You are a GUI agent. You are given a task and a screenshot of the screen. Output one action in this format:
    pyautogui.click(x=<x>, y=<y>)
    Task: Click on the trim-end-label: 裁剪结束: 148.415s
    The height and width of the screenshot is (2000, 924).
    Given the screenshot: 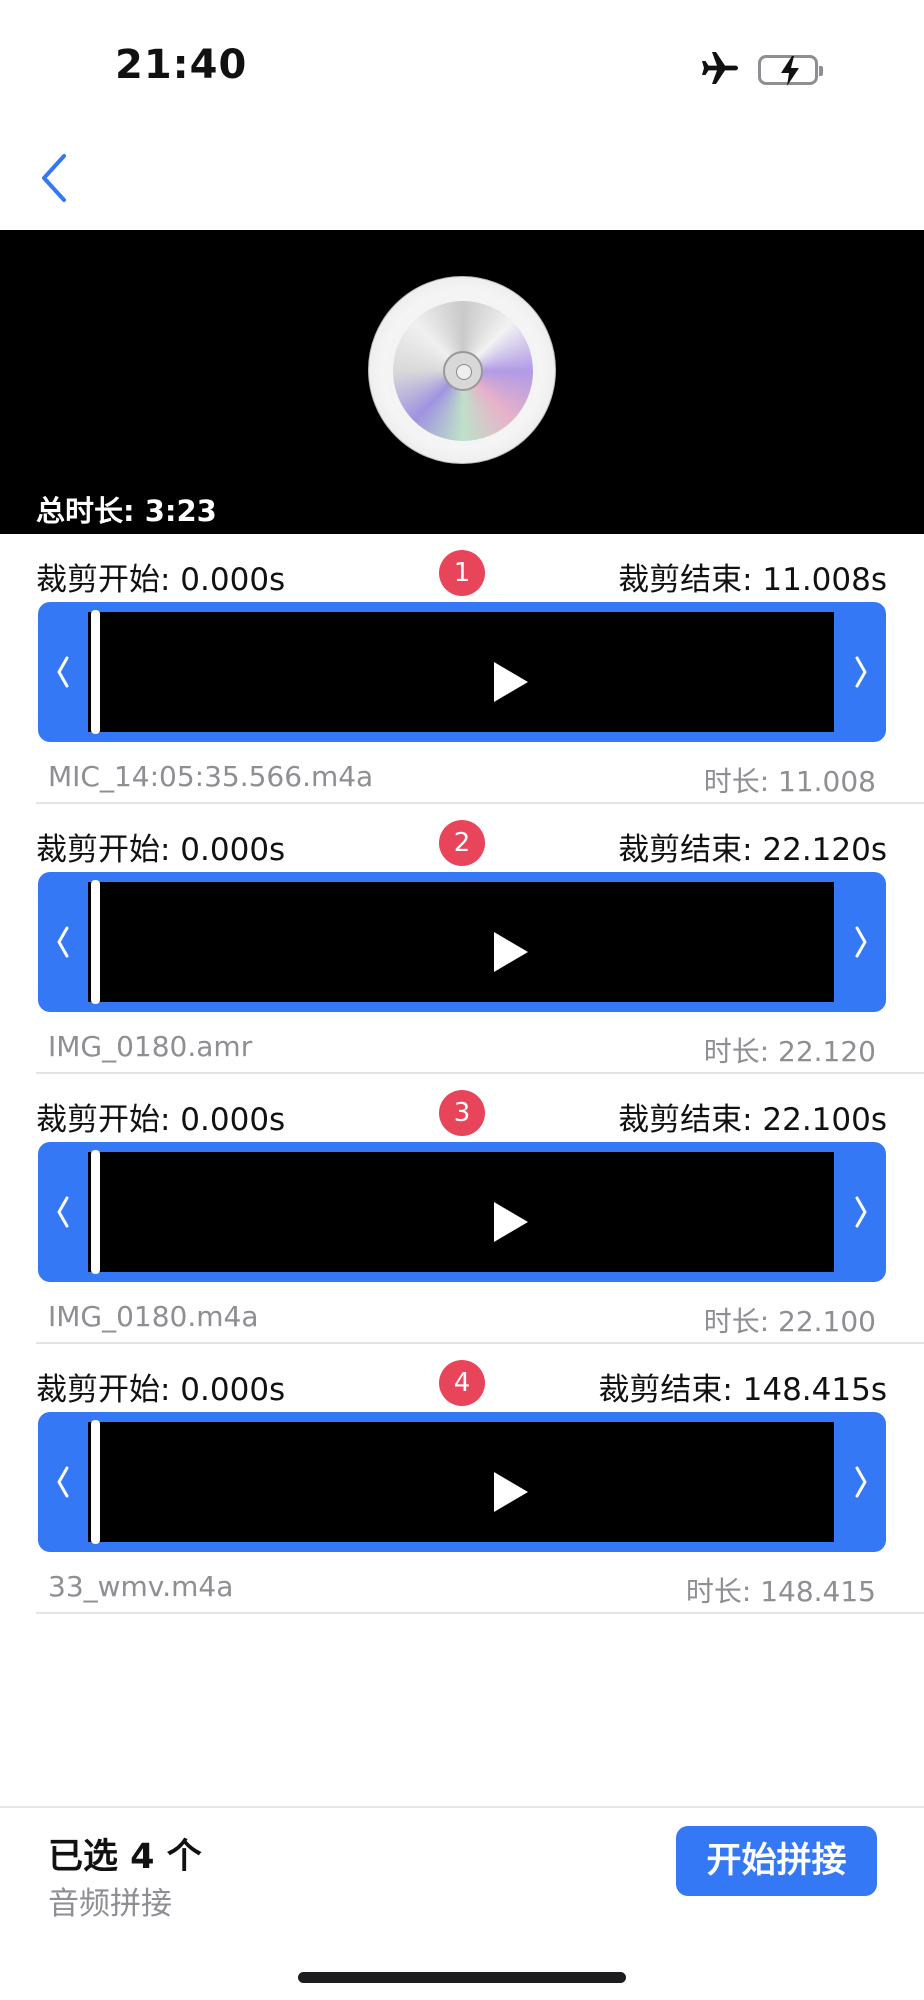 What is the action you would take?
    pyautogui.click(x=742, y=1390)
    